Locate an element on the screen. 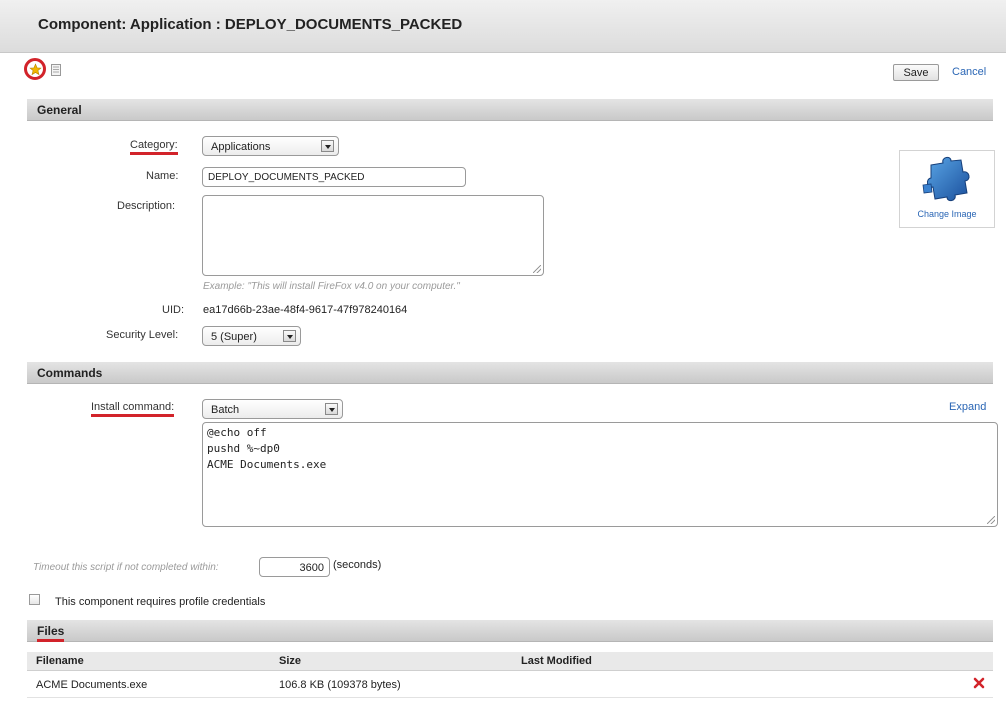 The image size is (1006, 716). row-divider is located at coordinates (510, 697).